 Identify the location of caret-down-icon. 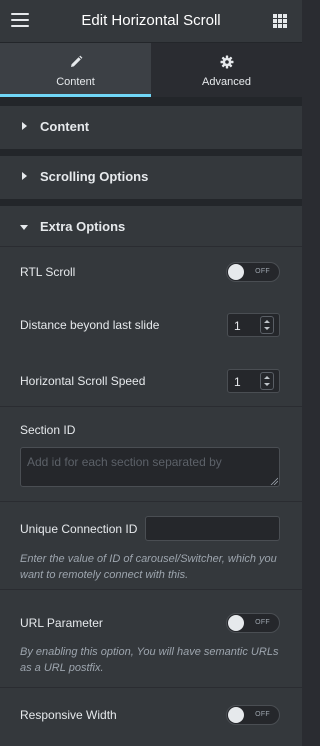
(24, 227).